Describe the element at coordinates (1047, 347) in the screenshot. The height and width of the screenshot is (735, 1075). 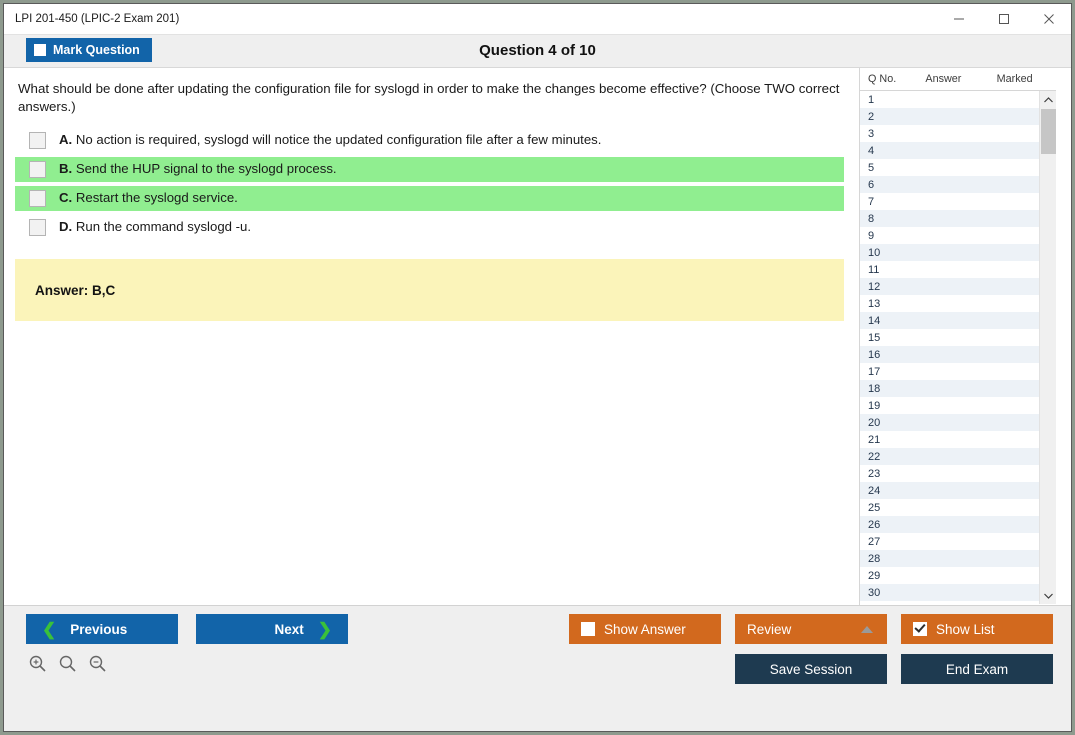
I see `question-list-scrollbar` at that location.